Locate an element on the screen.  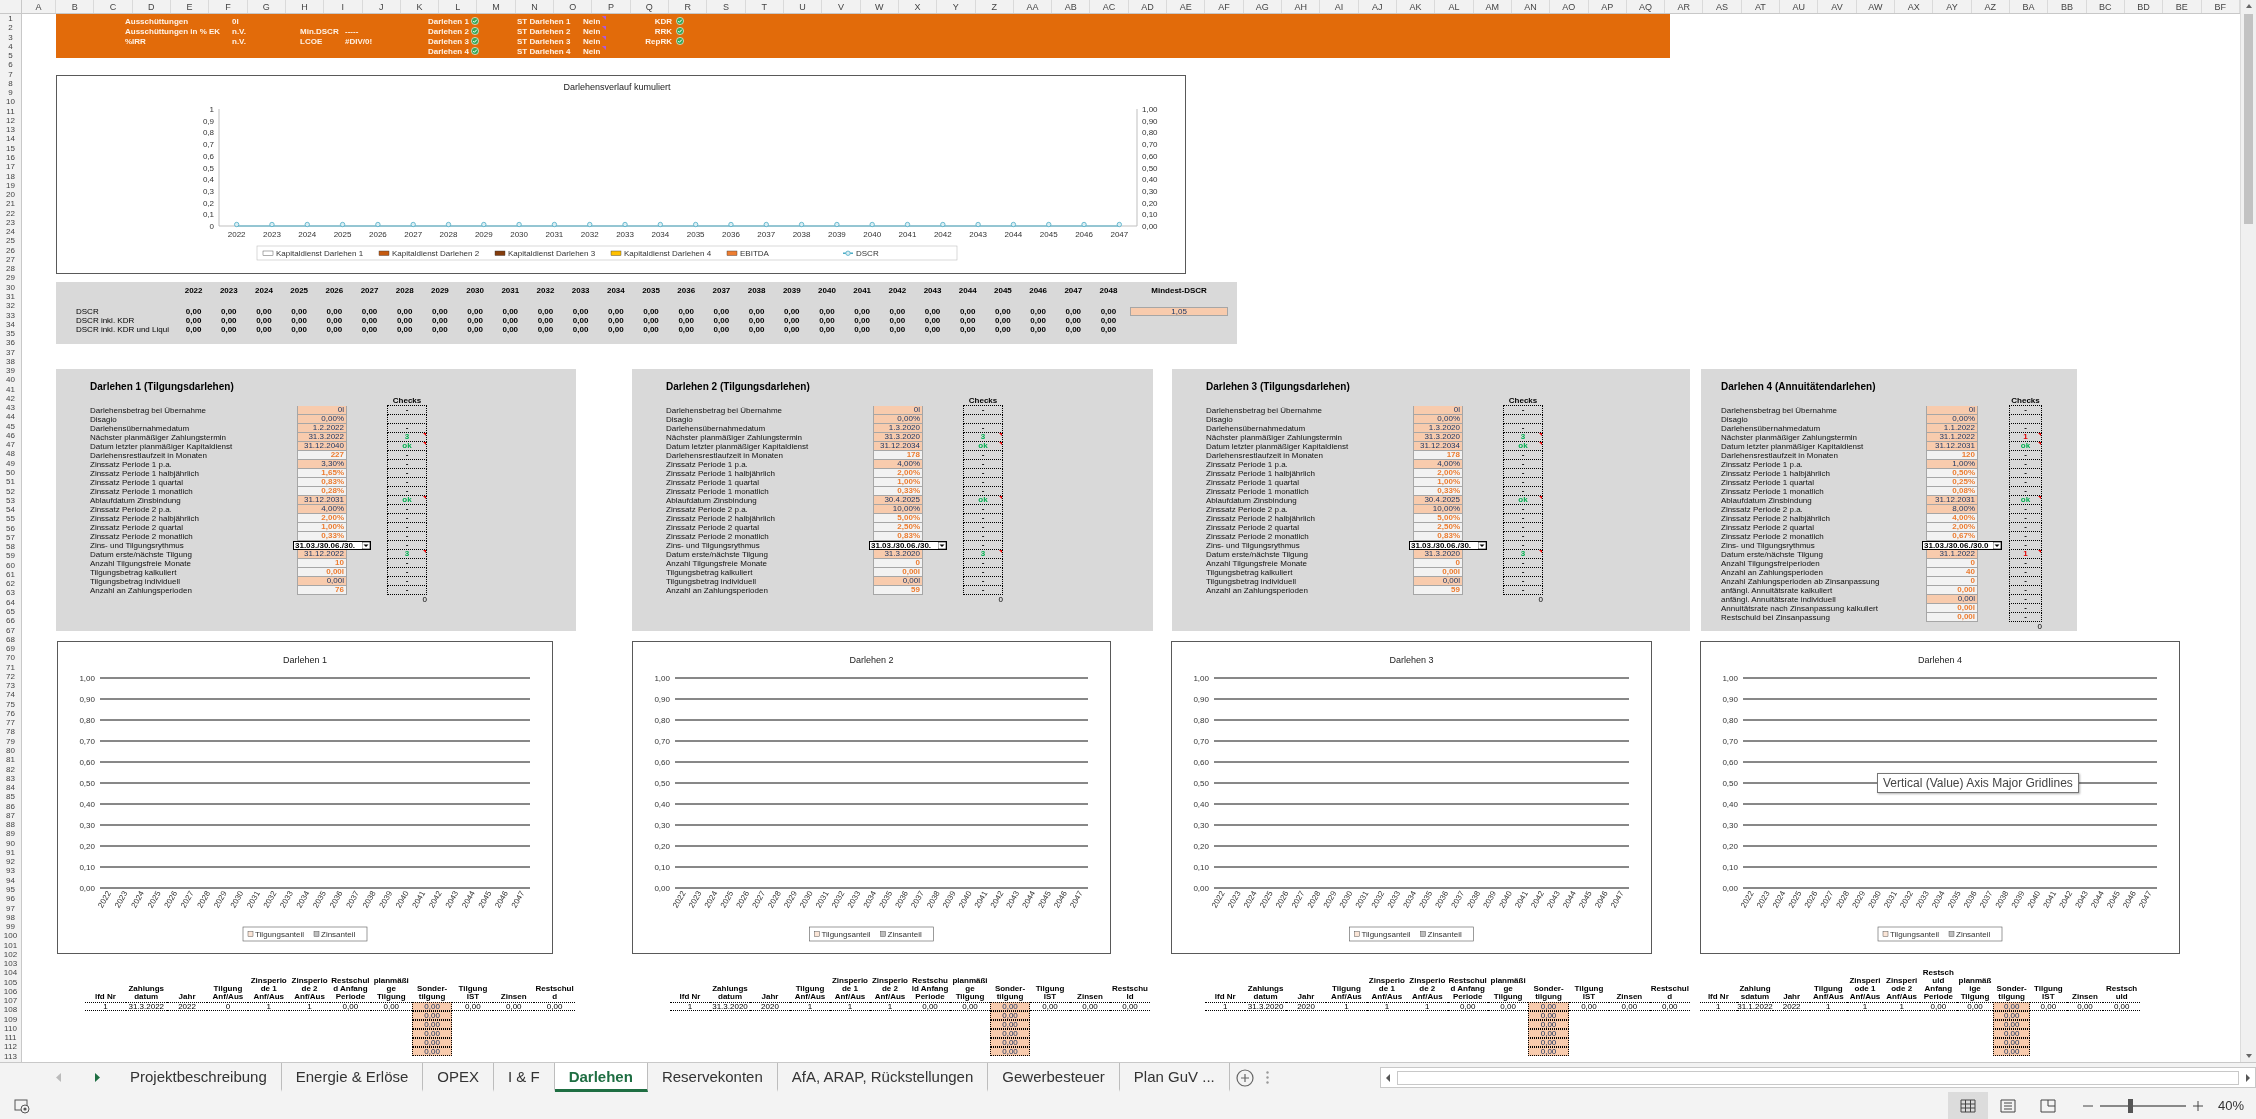
row-number: 29 is located at coordinates (10, 278).